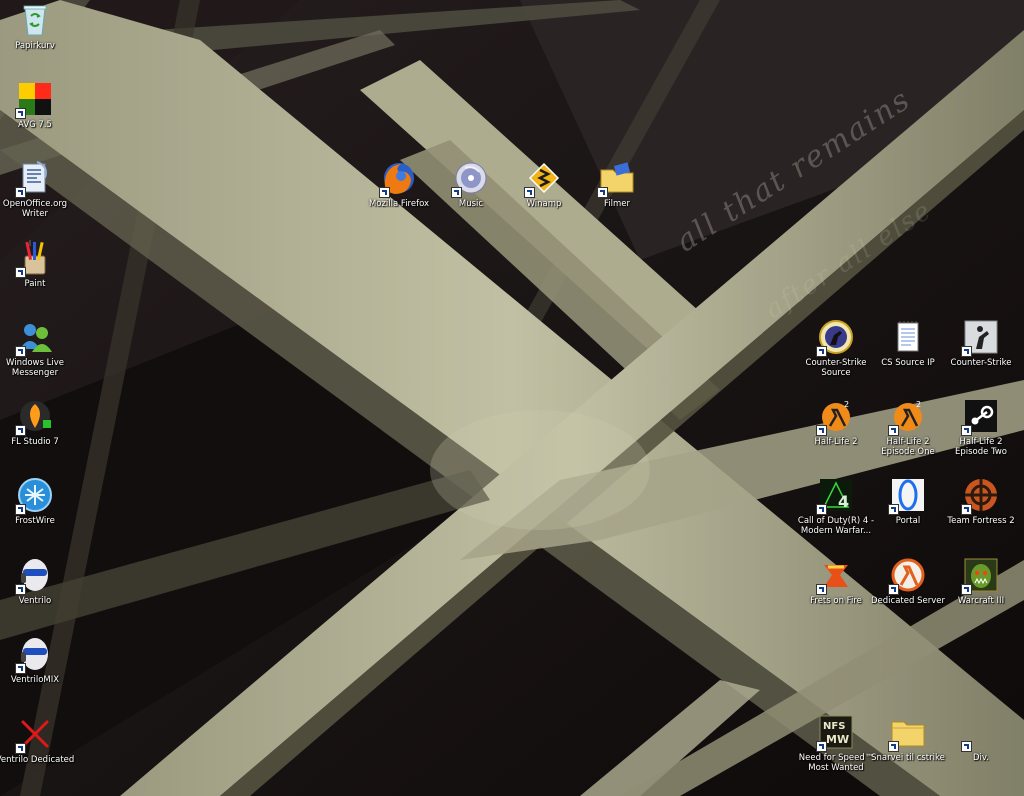 Image resolution: width=1024 pixels, height=796 pixels. I want to click on icon-label: CS Source IP, so click(908, 363).